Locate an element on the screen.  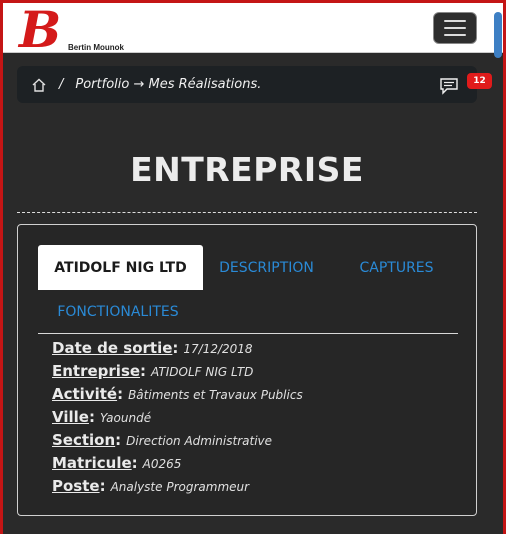
detail-label: Section is located at coordinates (84, 440).